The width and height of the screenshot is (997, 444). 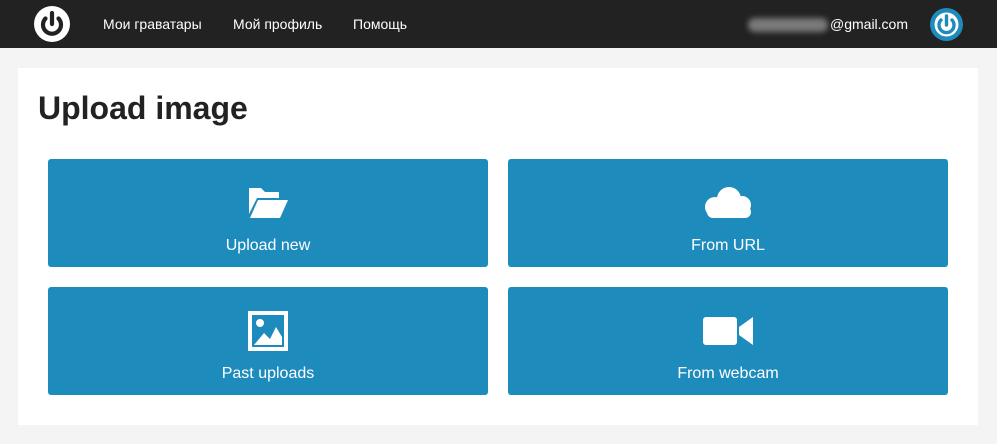 What do you see at coordinates (869, 24) in the screenshot?
I see `email-domain: @gmail.com` at bounding box center [869, 24].